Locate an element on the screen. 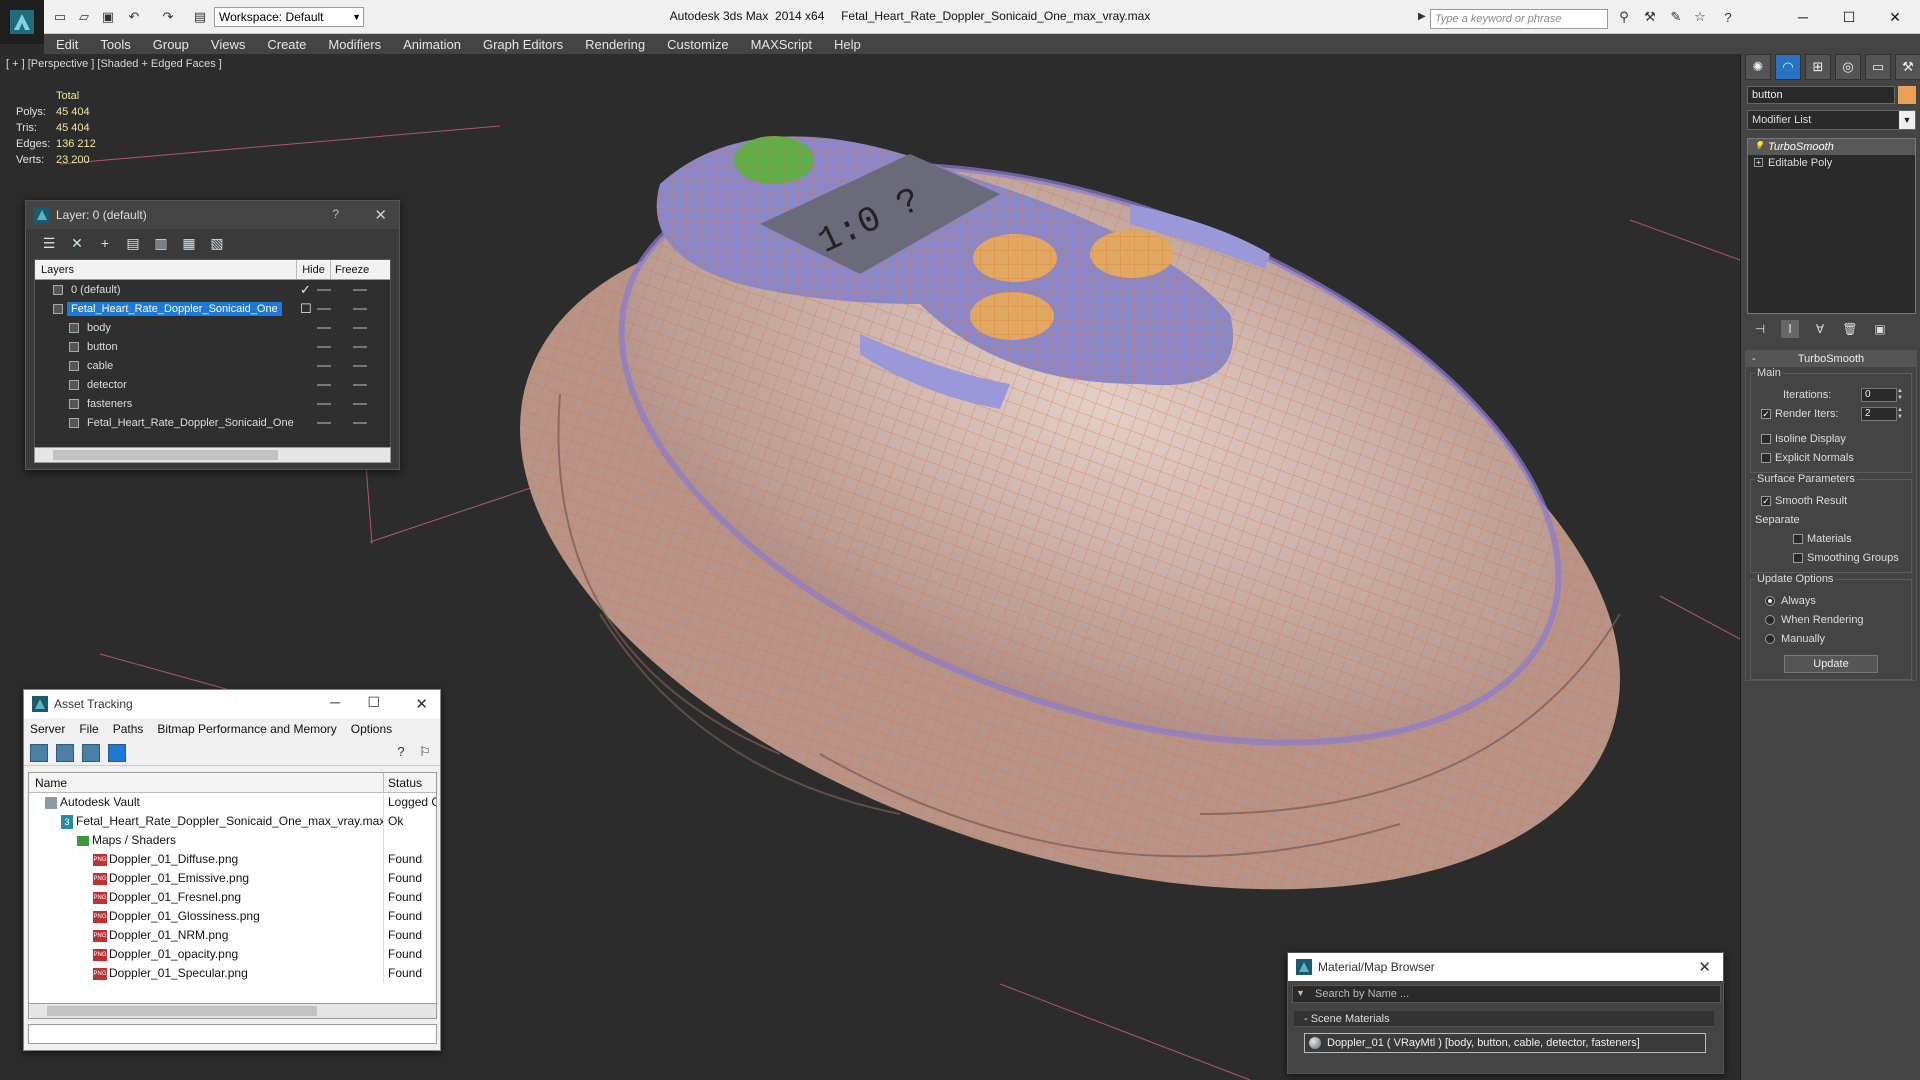  asset-row: PNG Doppler_01_Diffuse.png Found is located at coordinates (232, 859).